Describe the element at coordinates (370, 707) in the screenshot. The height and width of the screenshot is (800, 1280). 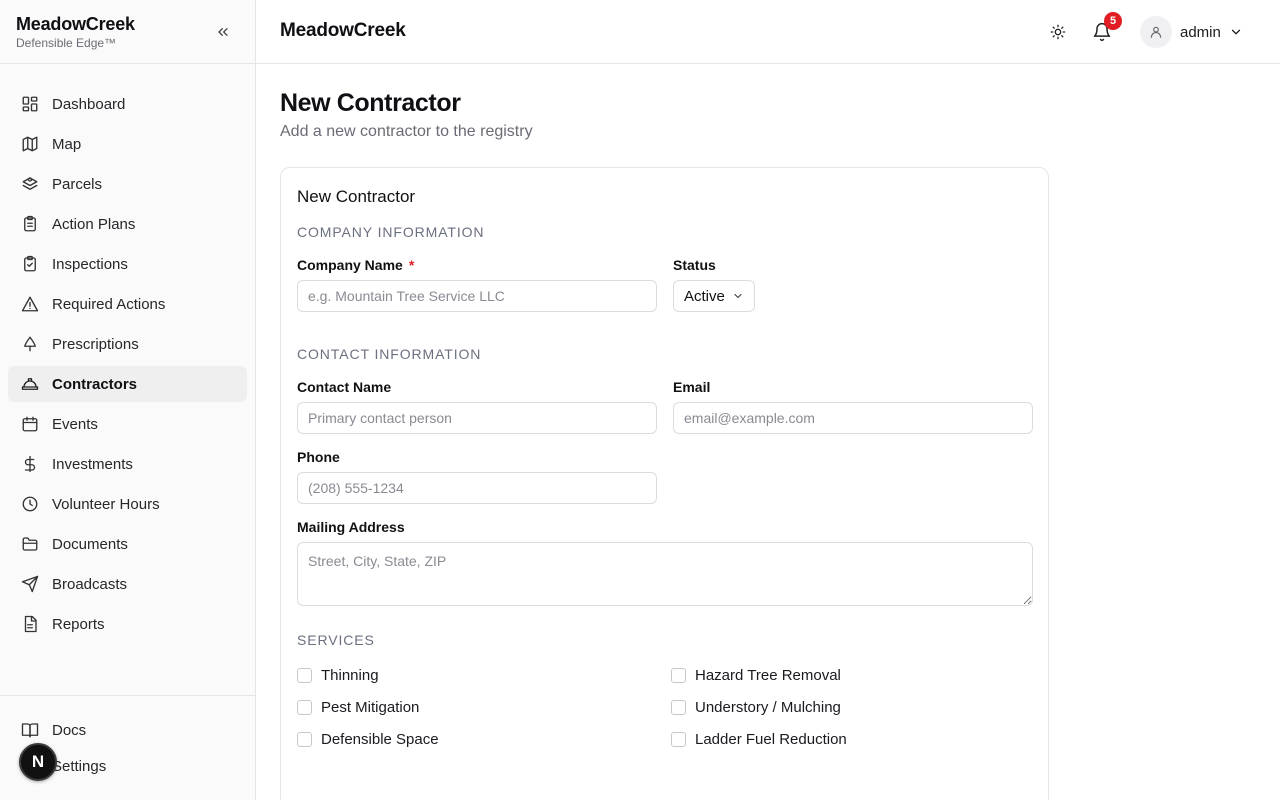
I see `checkbox-label: Pest Mitigation` at that location.